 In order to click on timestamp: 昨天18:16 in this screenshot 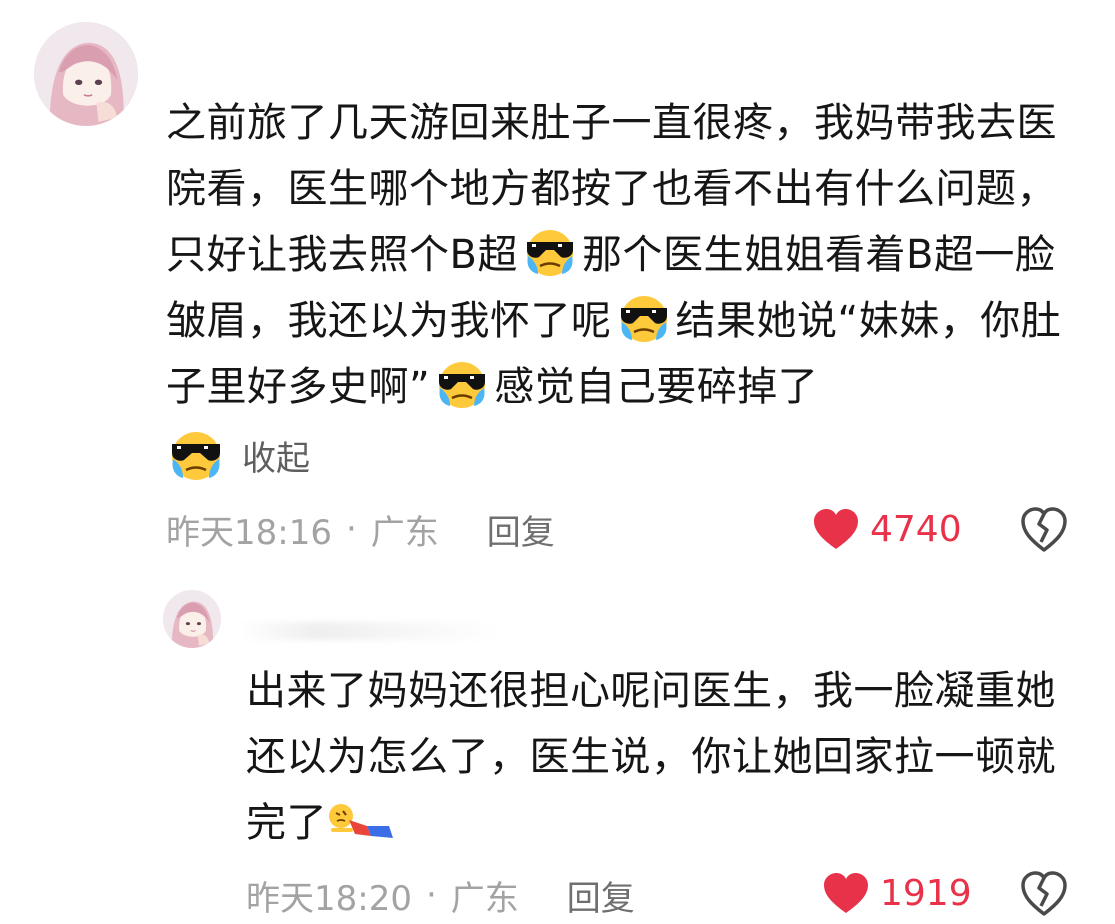, I will do `click(249, 532)`.